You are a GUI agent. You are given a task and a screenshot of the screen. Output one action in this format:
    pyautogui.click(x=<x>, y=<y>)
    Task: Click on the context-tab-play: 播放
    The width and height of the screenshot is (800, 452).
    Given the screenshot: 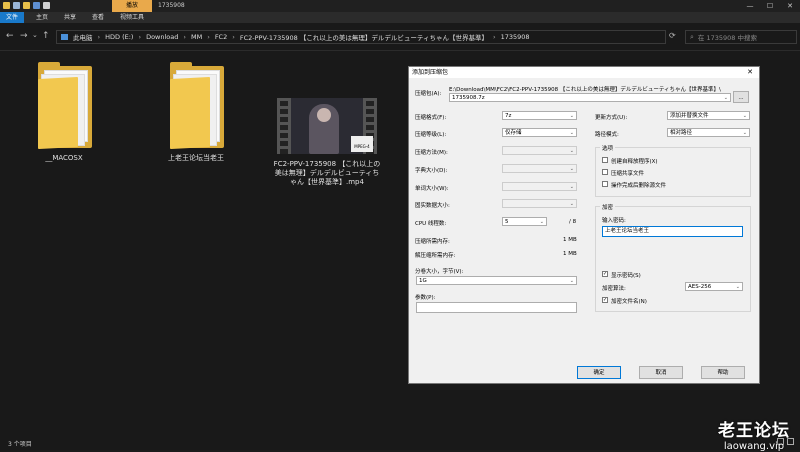 What is the action you would take?
    pyautogui.click(x=132, y=6)
    